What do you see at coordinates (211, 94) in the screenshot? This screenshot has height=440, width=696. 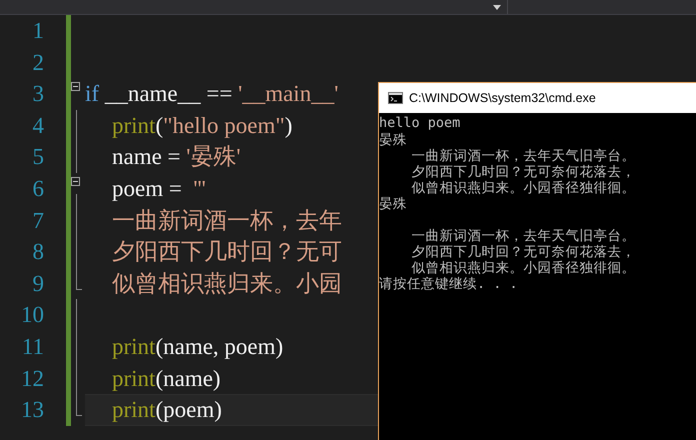 I see `code-line: if __name__ == '__main__'` at bounding box center [211, 94].